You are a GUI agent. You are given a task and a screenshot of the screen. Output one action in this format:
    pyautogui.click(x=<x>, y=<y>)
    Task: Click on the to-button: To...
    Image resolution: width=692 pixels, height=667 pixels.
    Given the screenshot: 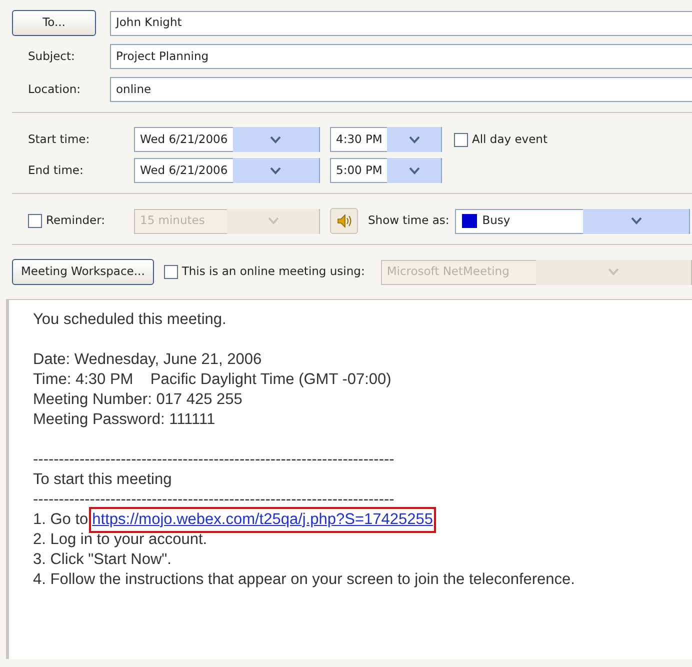 What is the action you would take?
    pyautogui.click(x=54, y=23)
    